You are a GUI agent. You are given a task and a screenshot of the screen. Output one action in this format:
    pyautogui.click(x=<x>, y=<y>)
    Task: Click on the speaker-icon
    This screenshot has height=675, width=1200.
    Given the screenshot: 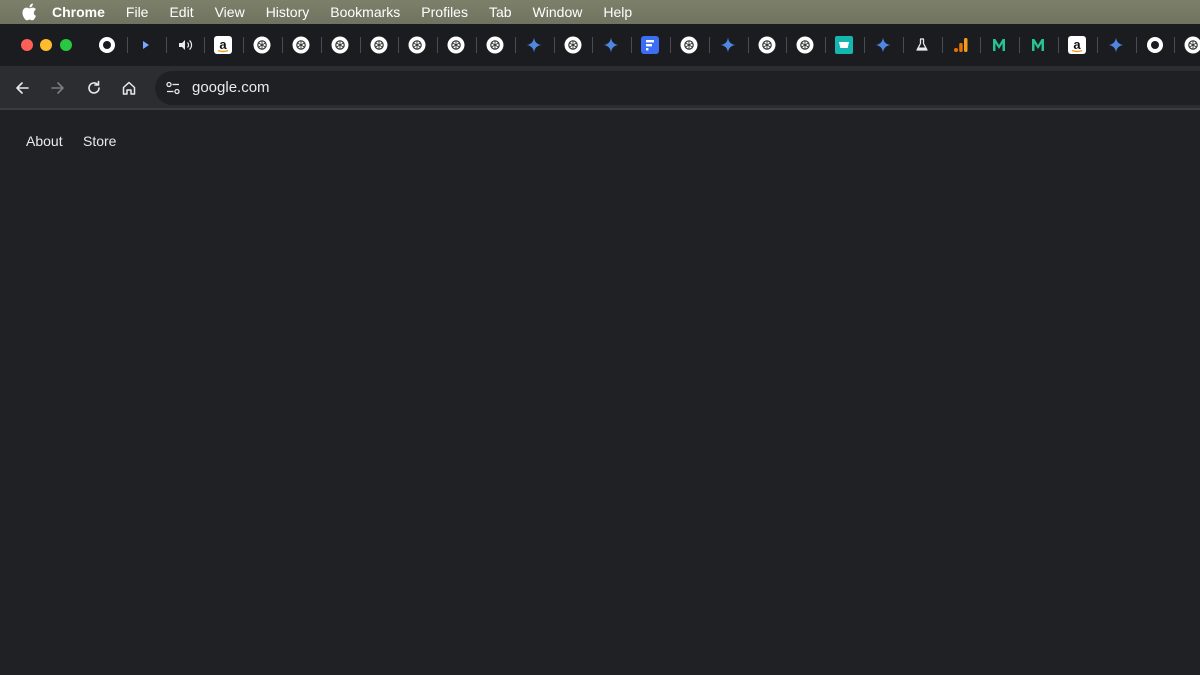 What is the action you would take?
    pyautogui.click(x=185, y=45)
    